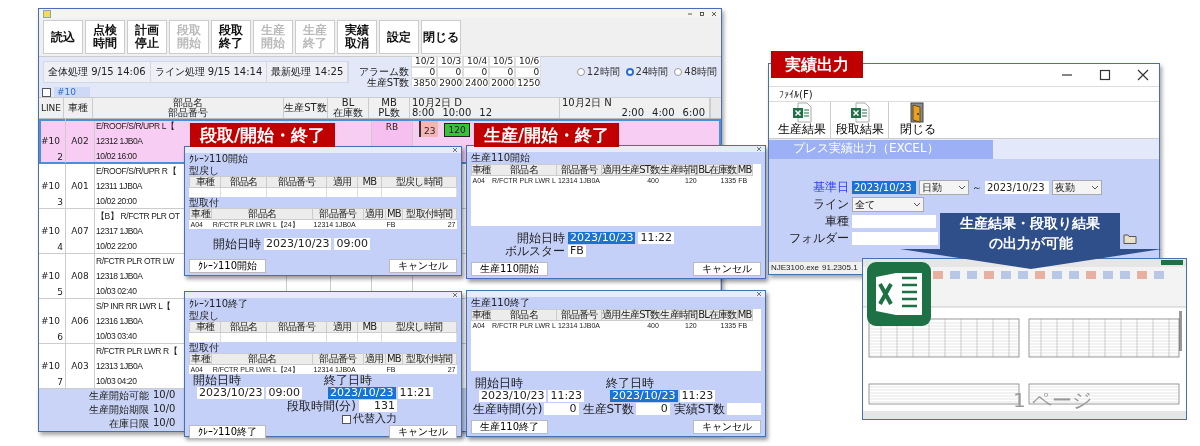  Describe the element at coordinates (219, 159) in the screenshot. I see `dialog-title: ｸﾚｰﾝ110開始` at that location.